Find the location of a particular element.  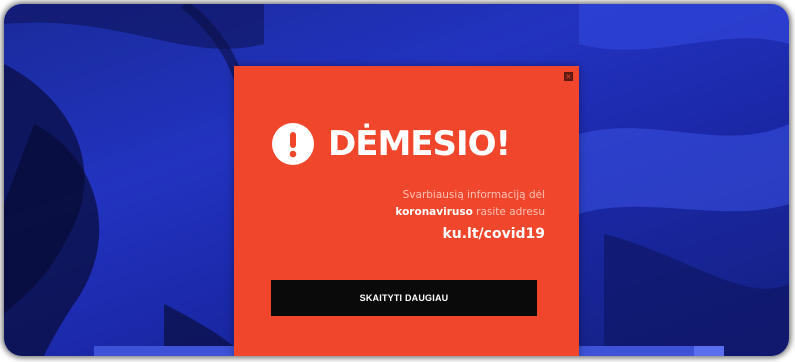

exclamation-glyph is located at coordinates (293, 145).